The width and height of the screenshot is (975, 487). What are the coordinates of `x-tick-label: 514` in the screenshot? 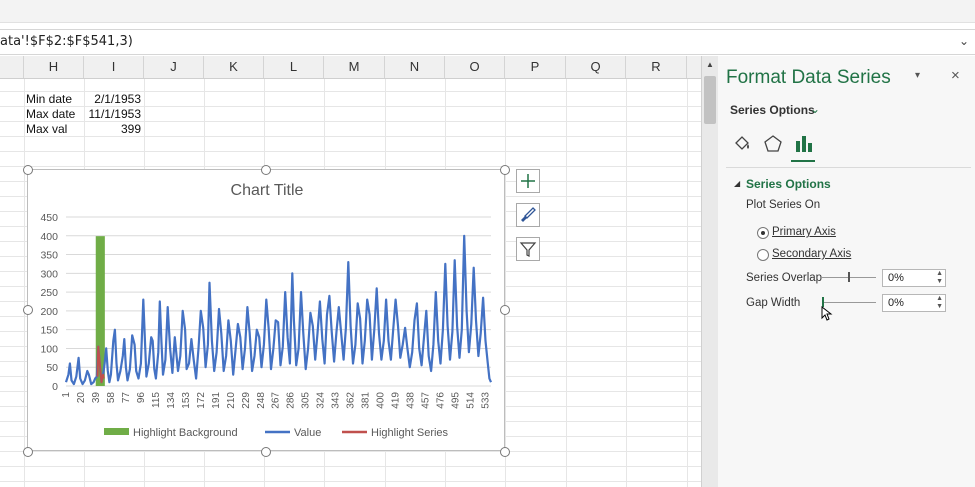 It's located at (470, 400).